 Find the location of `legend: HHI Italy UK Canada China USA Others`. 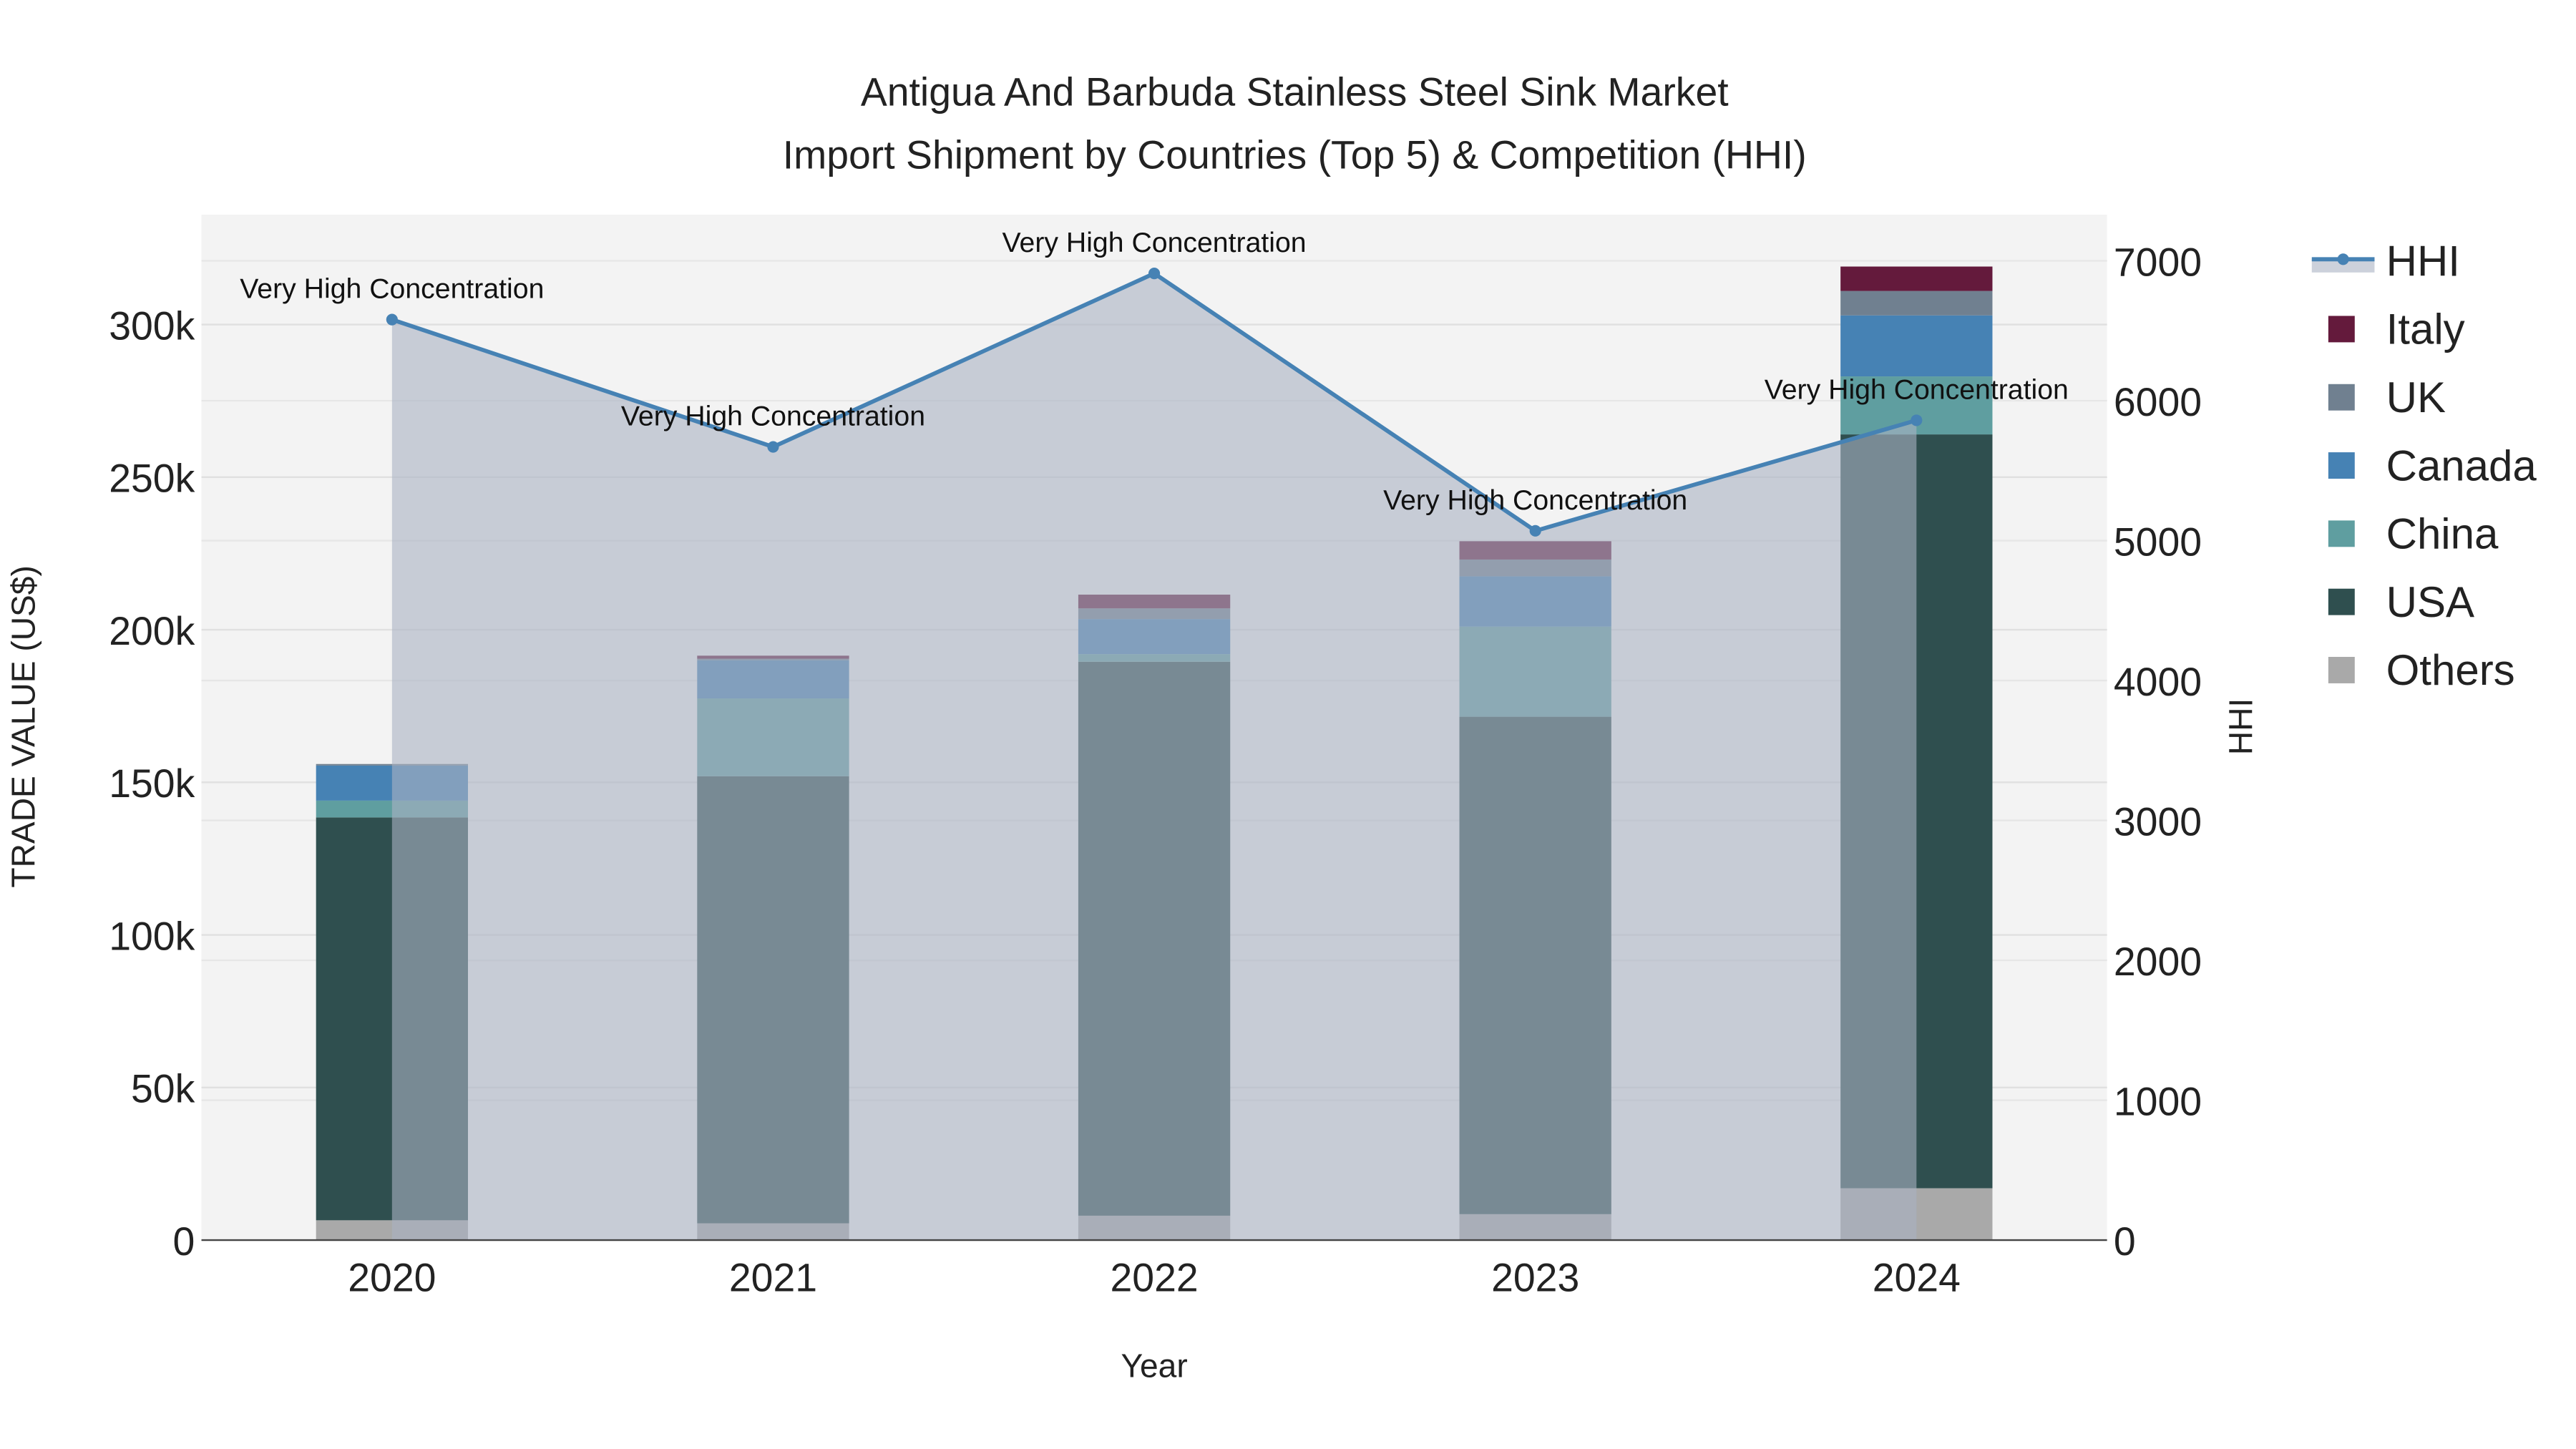

legend: HHI Italy UK Canada China USA Others is located at coordinates (2424, 465).